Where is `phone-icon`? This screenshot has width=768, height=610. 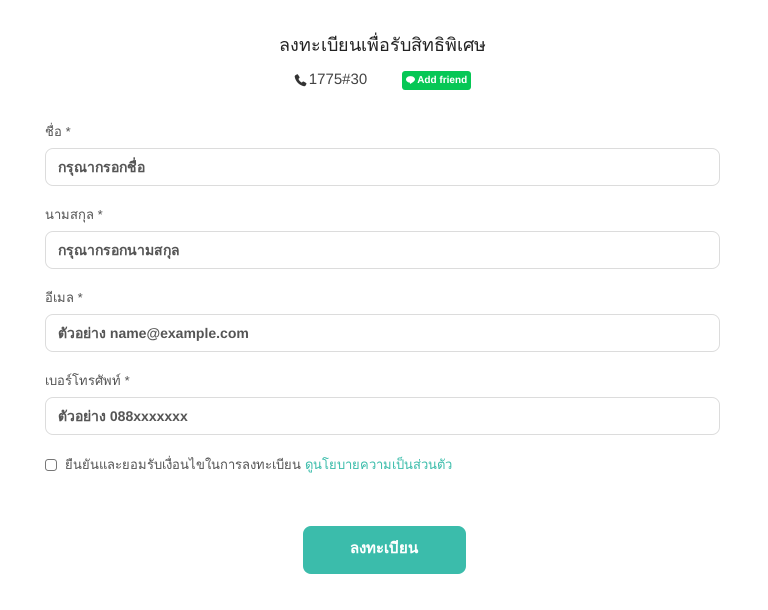
phone-icon is located at coordinates (300, 80).